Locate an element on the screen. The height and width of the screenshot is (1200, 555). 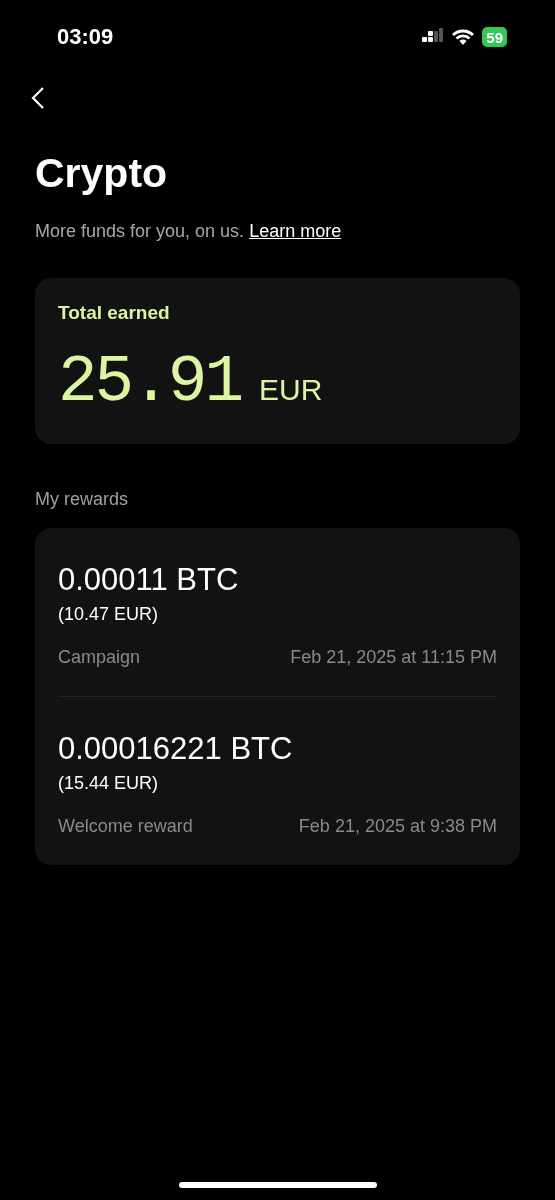
currency-label: EUR is located at coordinates (291, 390).